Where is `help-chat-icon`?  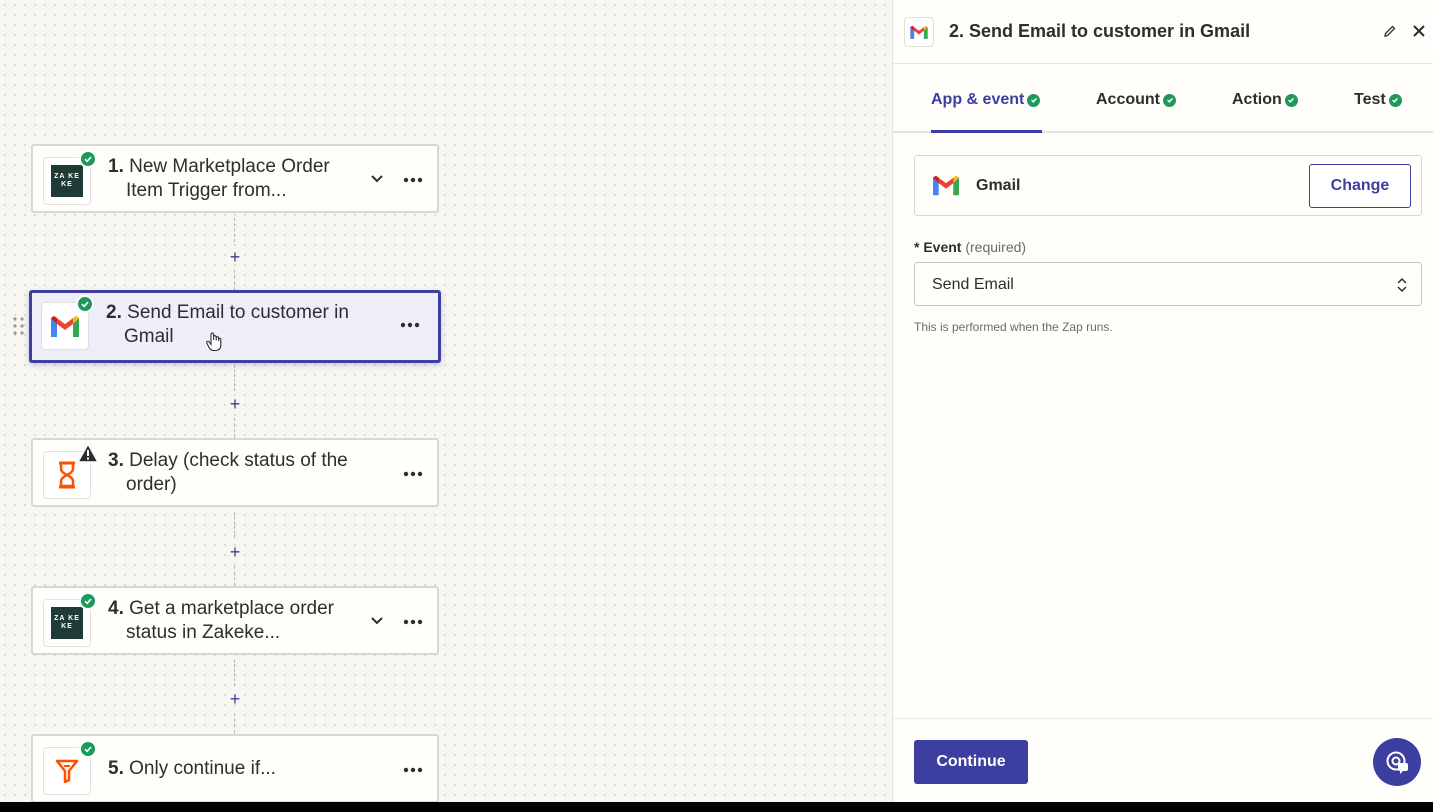
help-chat-icon is located at coordinates (1397, 762).